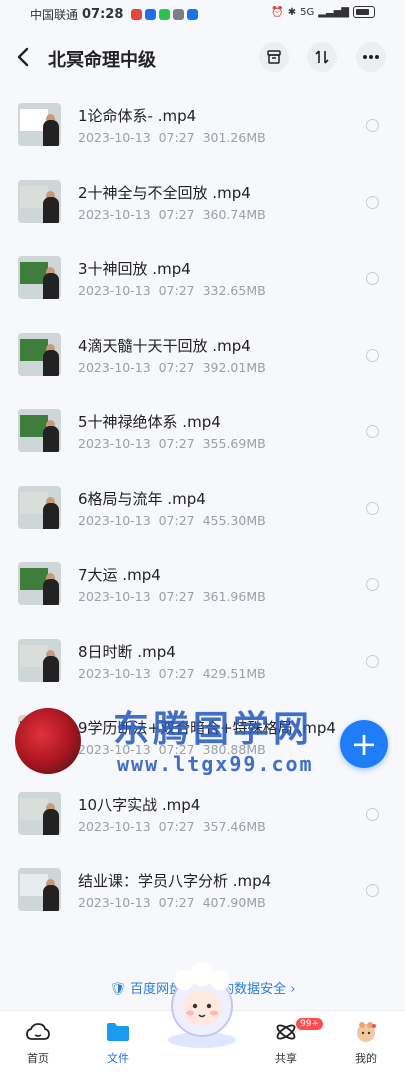 The height and width of the screenshot is (1080, 405). I want to click on file-size: 392.01MB, so click(234, 367).